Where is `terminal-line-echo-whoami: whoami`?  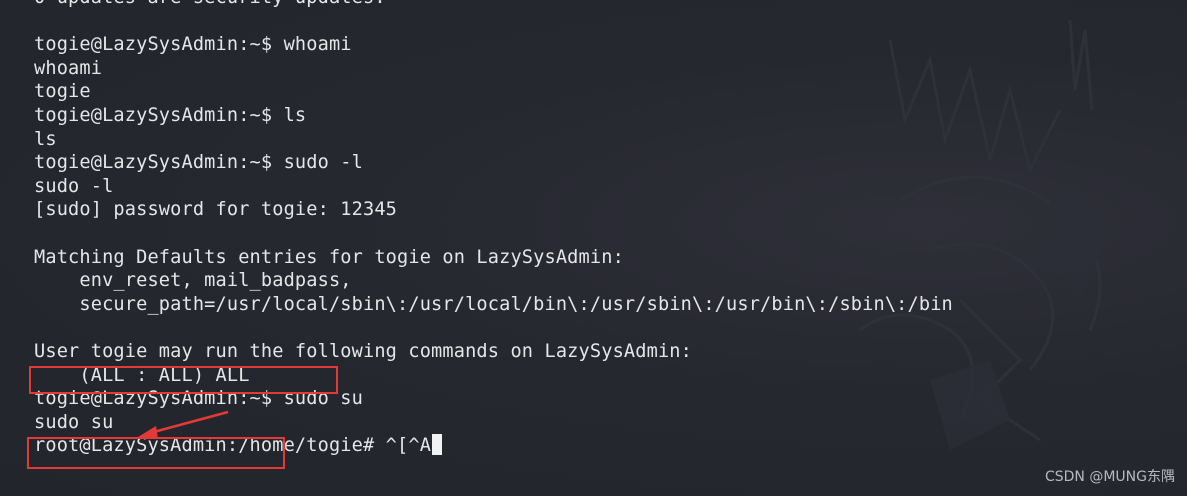
terminal-line-echo-whoami: whoami is located at coordinates (68, 68).